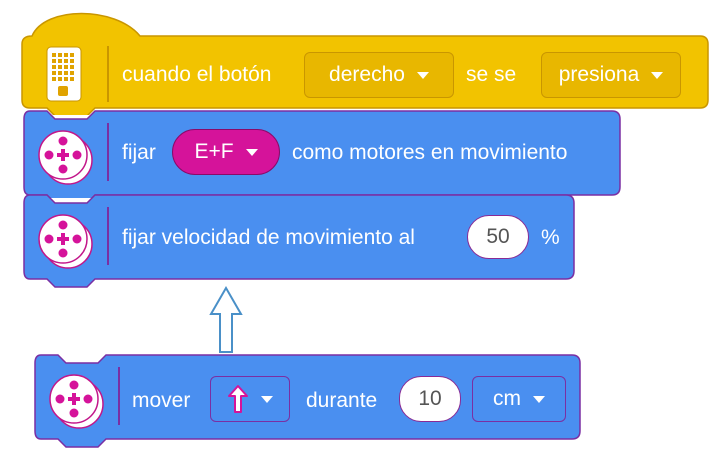 This screenshot has width=721, height=472. What do you see at coordinates (367, 74) in the screenshot?
I see `button-side-value: derecho` at bounding box center [367, 74].